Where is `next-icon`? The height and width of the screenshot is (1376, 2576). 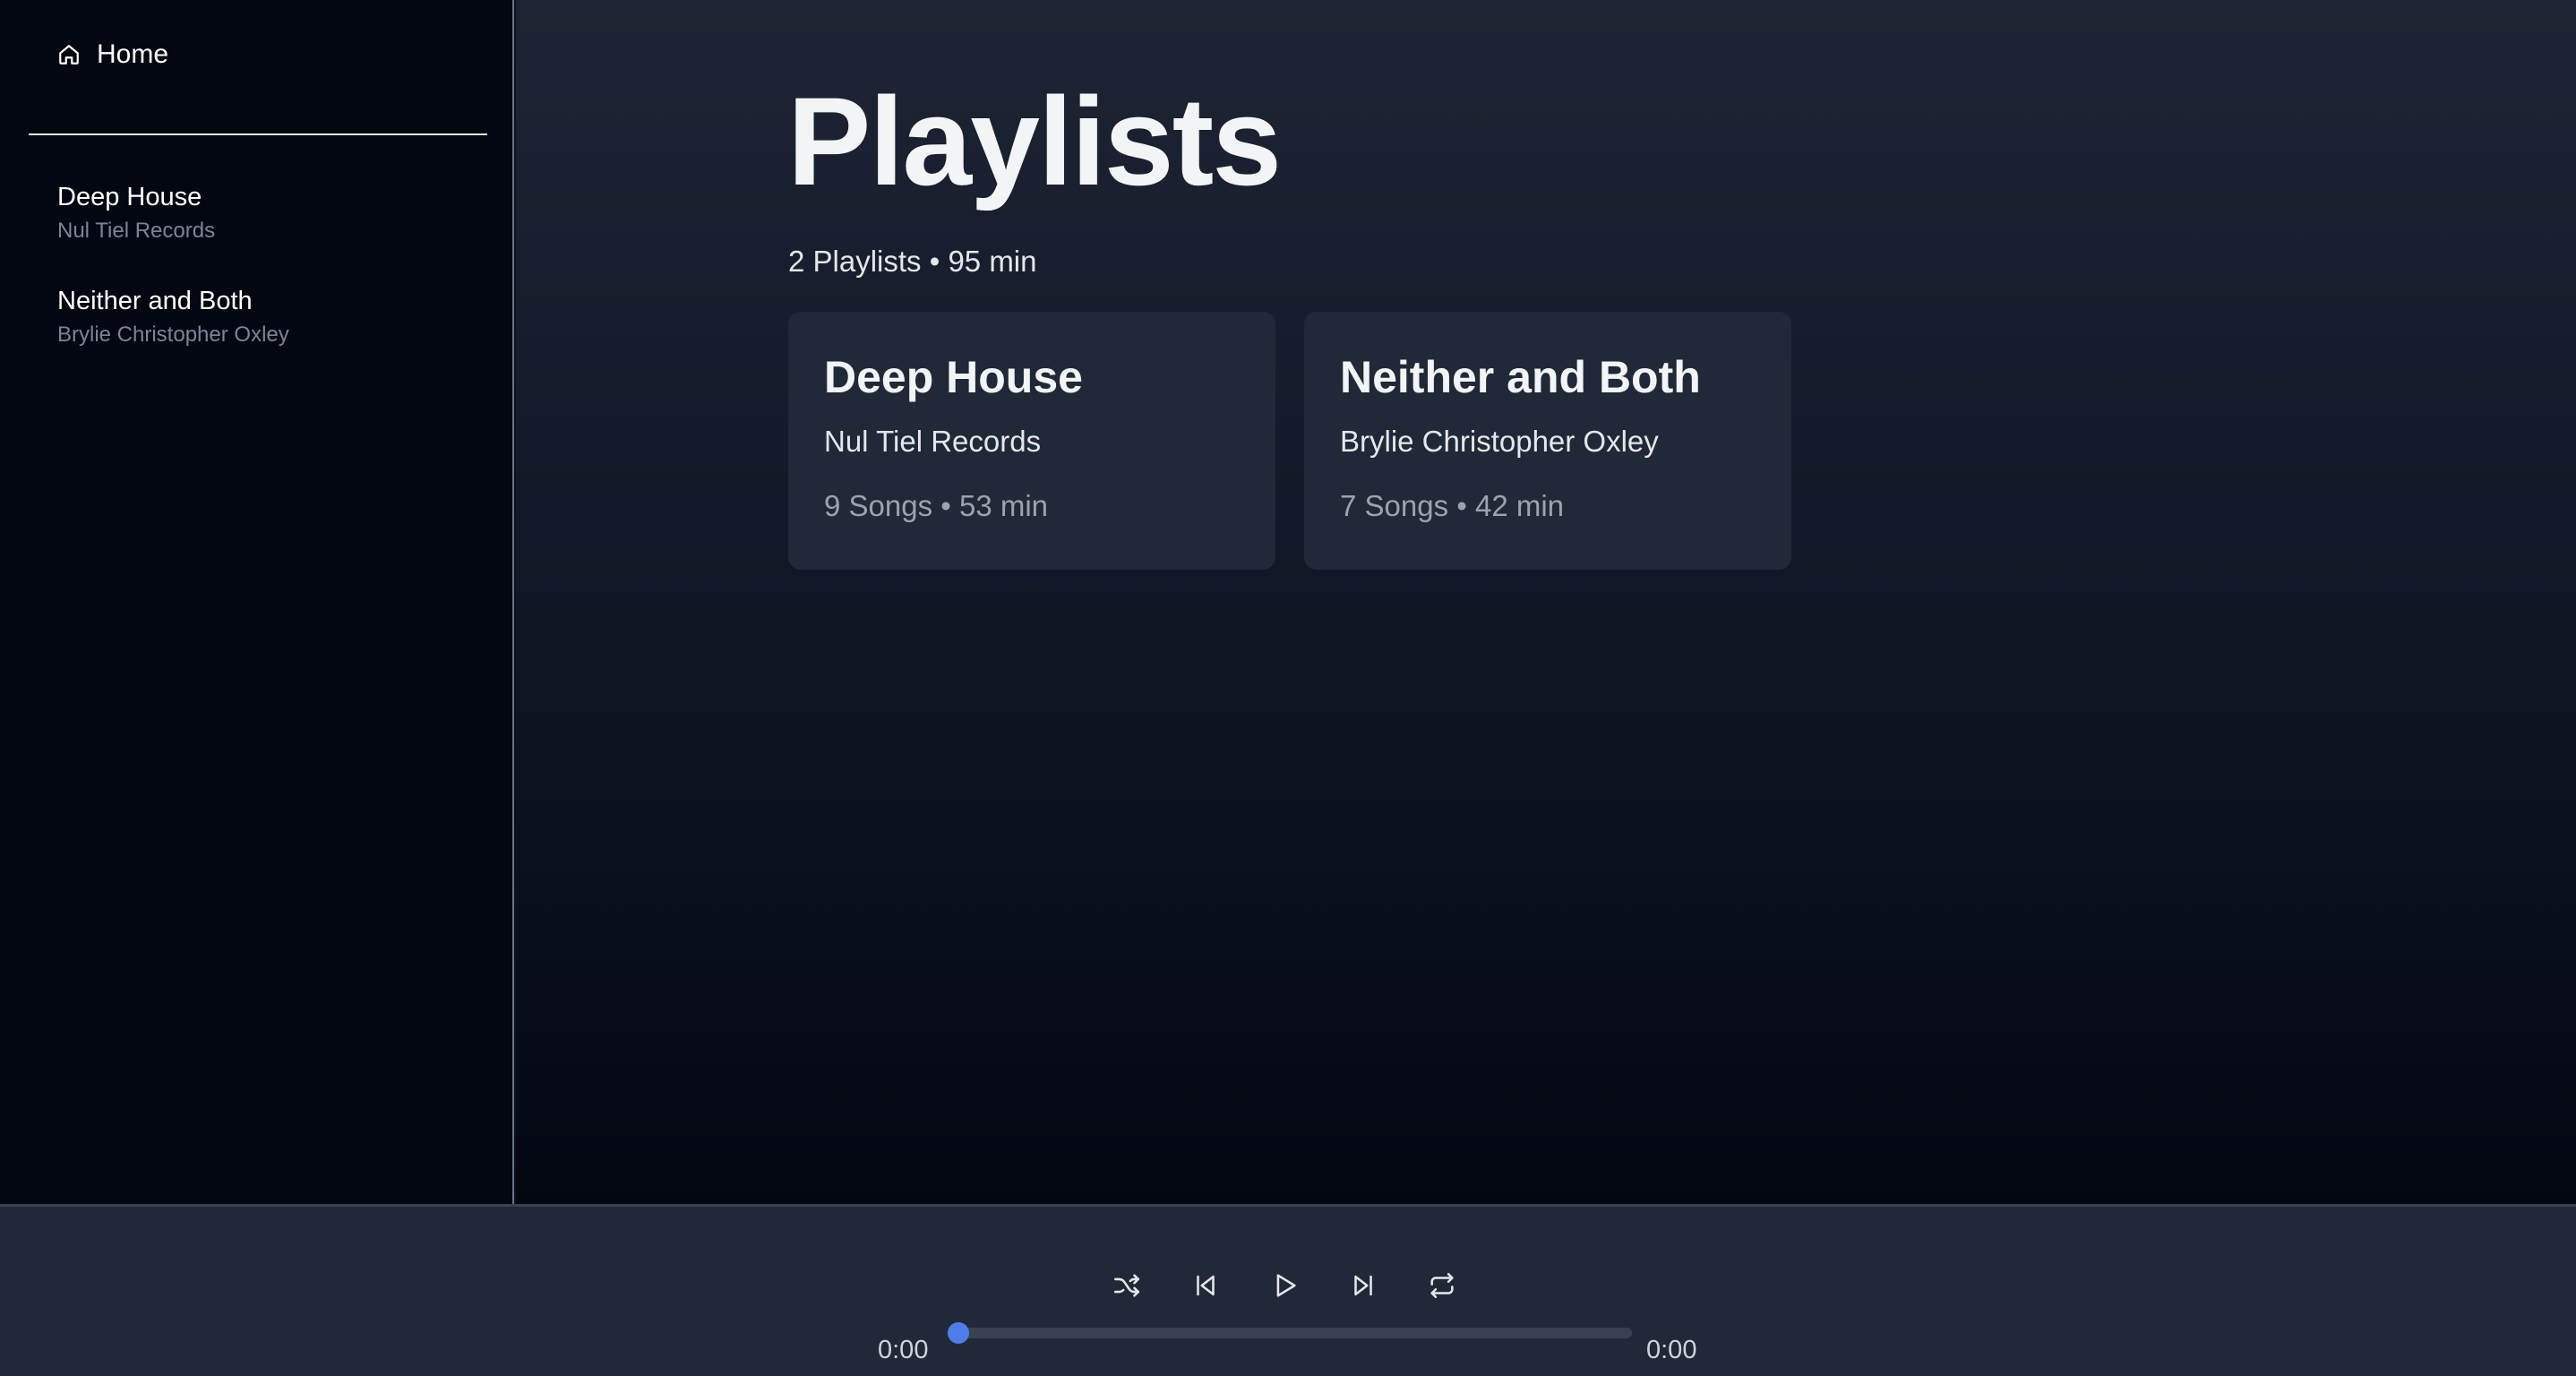
next-icon is located at coordinates (1363, 1285).